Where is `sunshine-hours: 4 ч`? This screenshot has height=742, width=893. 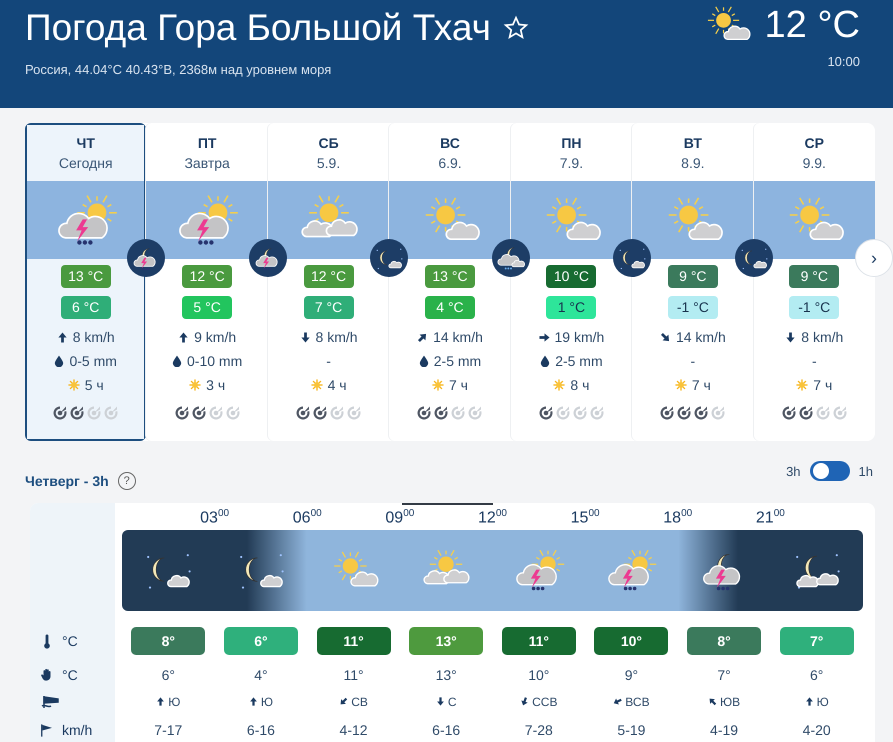
sunshine-hours: 4 ч is located at coordinates (337, 385).